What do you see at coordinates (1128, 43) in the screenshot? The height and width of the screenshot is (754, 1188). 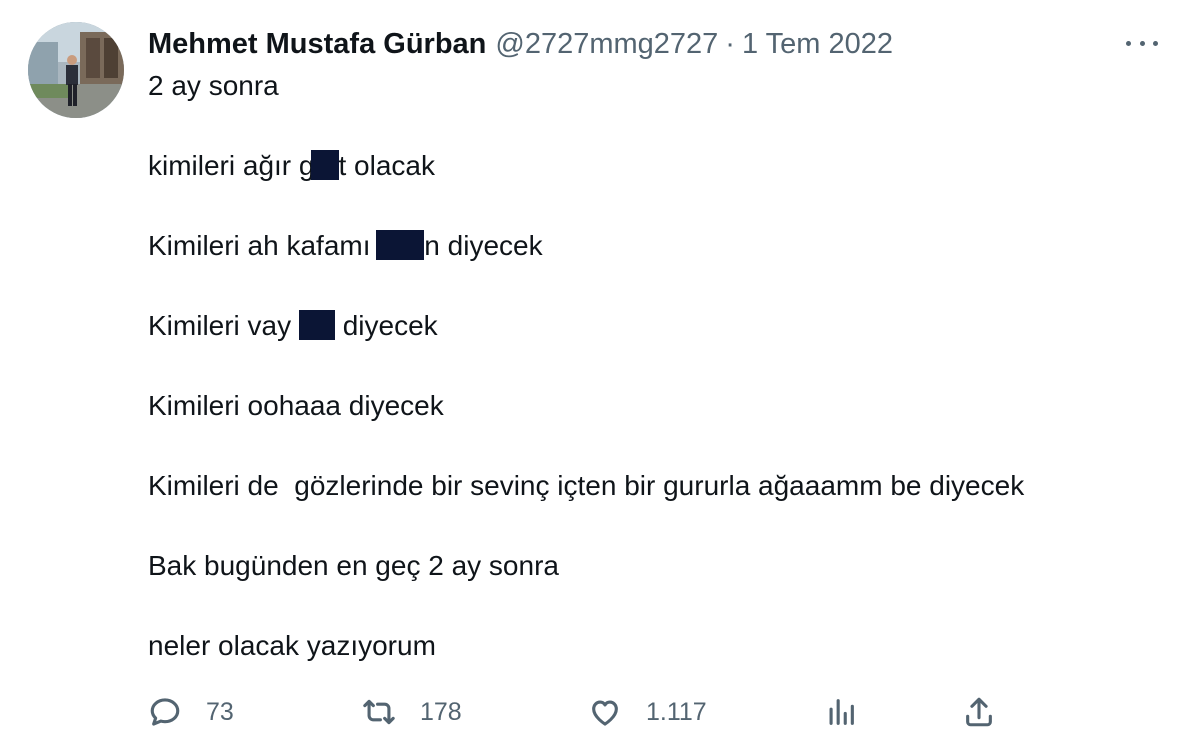 I see `more-horizontal-icon` at bounding box center [1128, 43].